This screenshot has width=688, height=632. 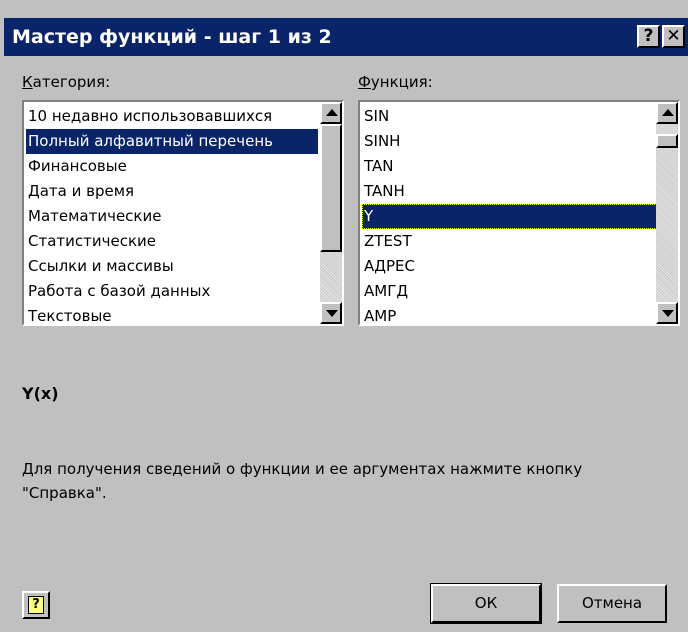 I want to click on category-scrollbar, so click(x=331, y=213).